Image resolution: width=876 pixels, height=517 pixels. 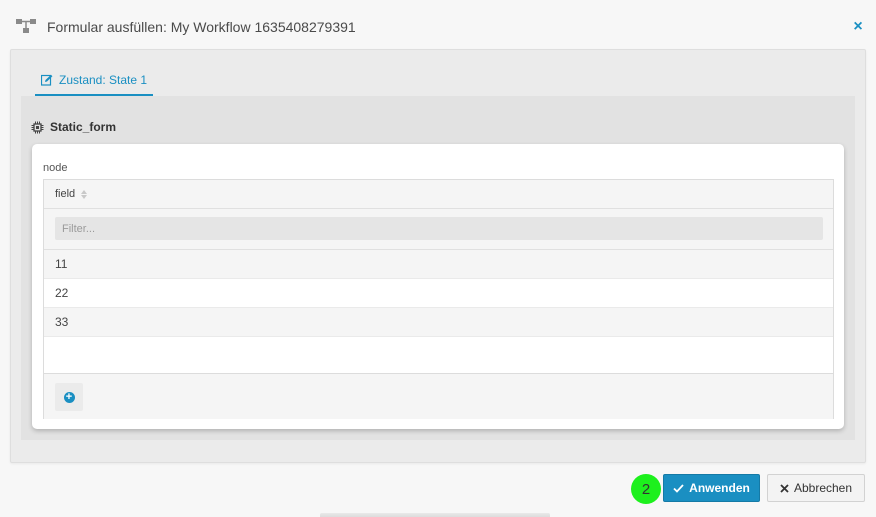 What do you see at coordinates (37, 127) in the screenshot?
I see `chip-icon` at bounding box center [37, 127].